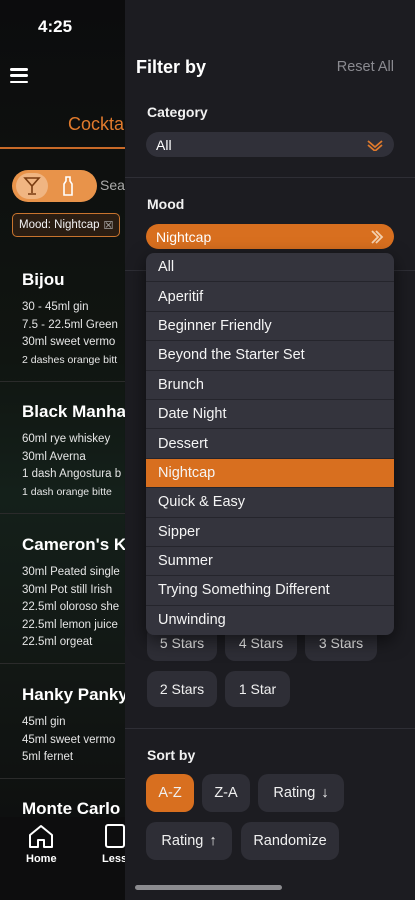 This screenshot has width=415, height=900. What do you see at coordinates (184, 236) in the screenshot?
I see `mood-value: Nightcap` at bounding box center [184, 236].